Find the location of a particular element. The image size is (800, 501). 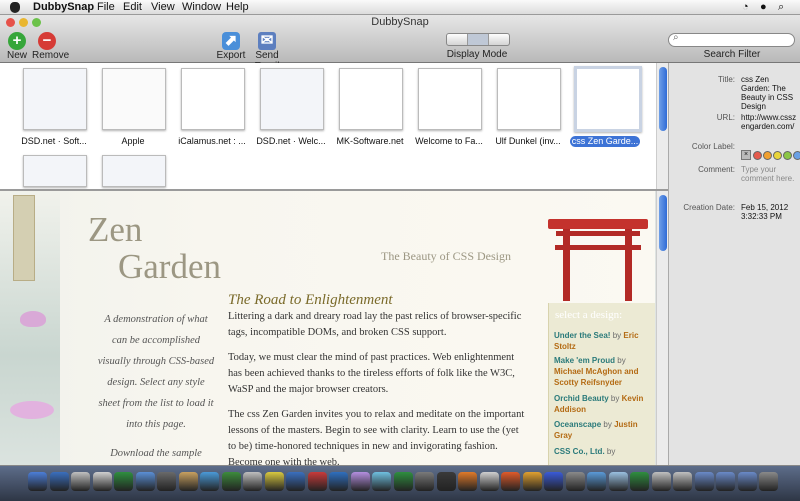

menu-file: File is located at coordinates (106, 7).